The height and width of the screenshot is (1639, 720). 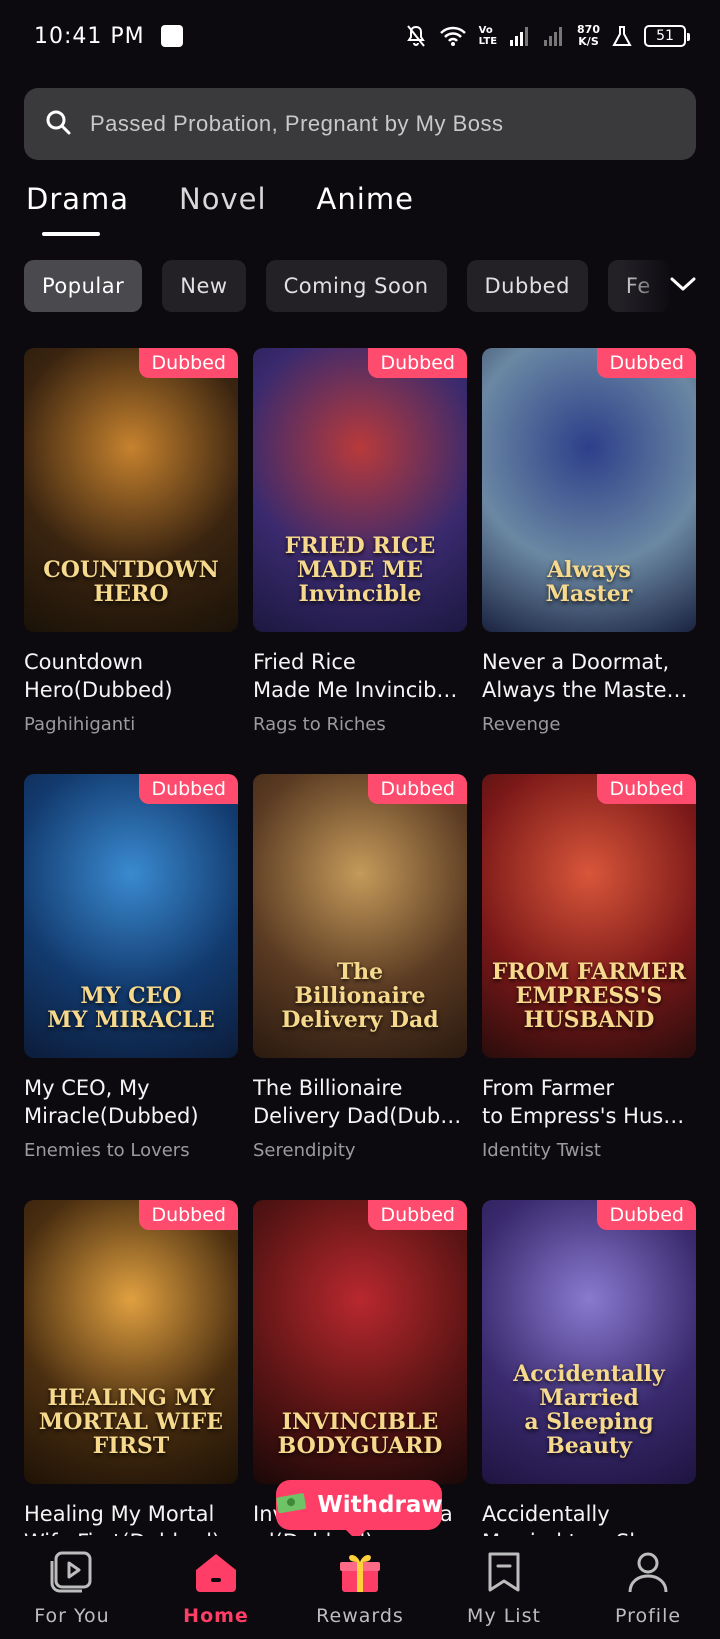 What do you see at coordinates (527, 286) in the screenshot?
I see `chip-dubbed: Dubbed` at bounding box center [527, 286].